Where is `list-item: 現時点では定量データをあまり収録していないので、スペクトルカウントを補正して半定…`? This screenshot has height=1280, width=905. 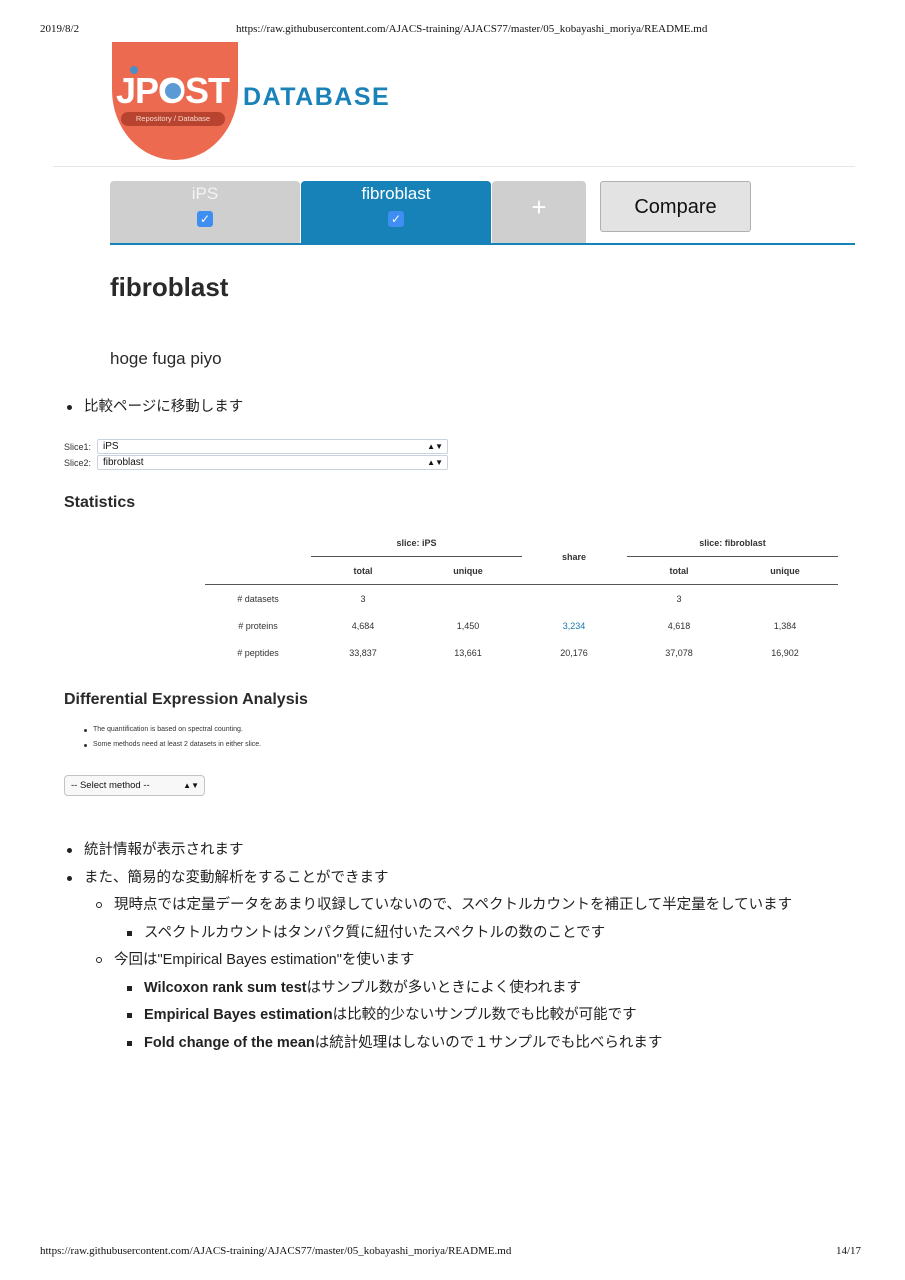 list-item: 現時点では定量データをあまり収録していないので、スペクトルカウントを補正して半定… is located at coordinates (428, 909).